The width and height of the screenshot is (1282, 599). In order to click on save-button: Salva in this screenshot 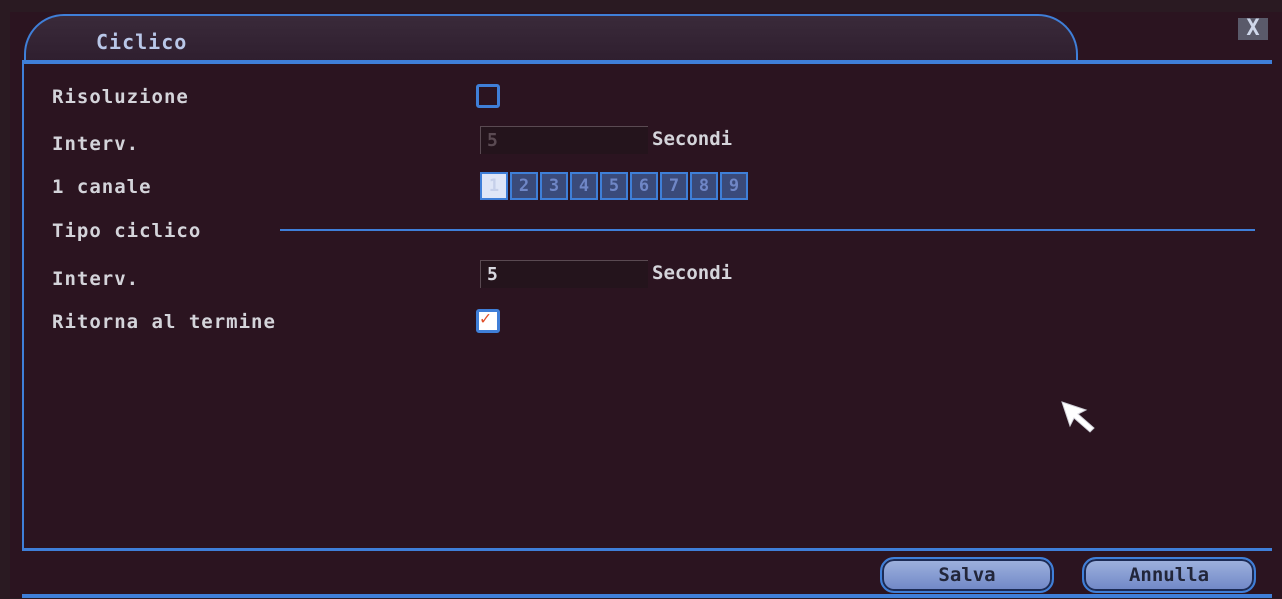, I will do `click(967, 575)`.